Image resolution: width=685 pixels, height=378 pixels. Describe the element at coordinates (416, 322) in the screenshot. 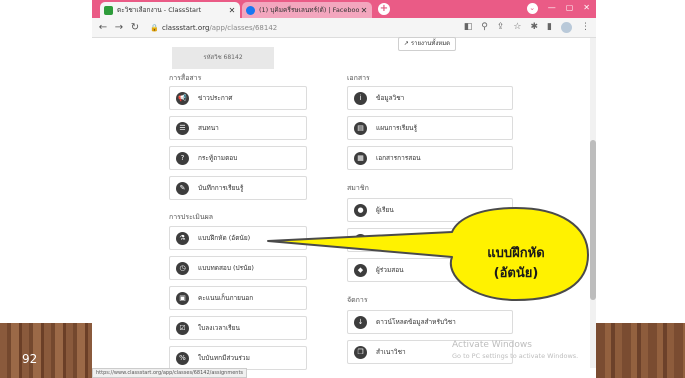

I see `menu-item-label: ดาวน์โหลดข้อมูลสำหรับวิชา` at that location.